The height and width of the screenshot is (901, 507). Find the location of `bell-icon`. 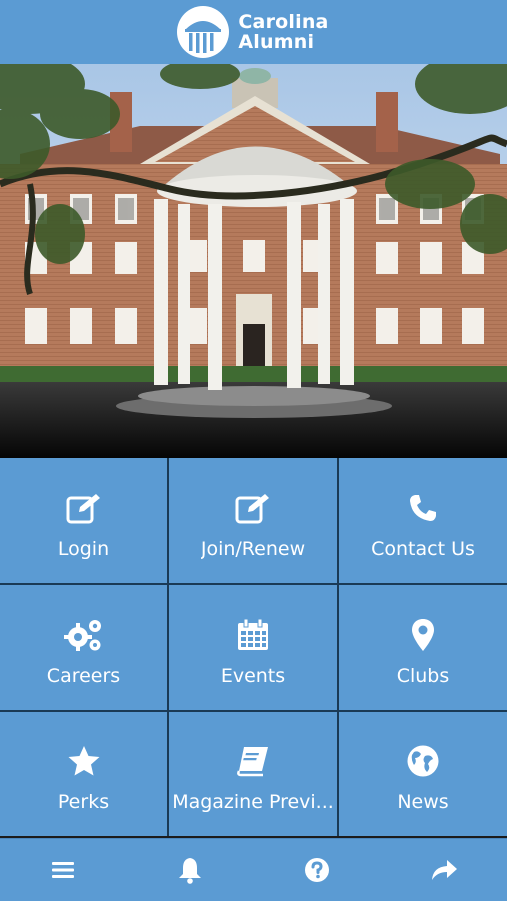

bell-icon is located at coordinates (190, 871).